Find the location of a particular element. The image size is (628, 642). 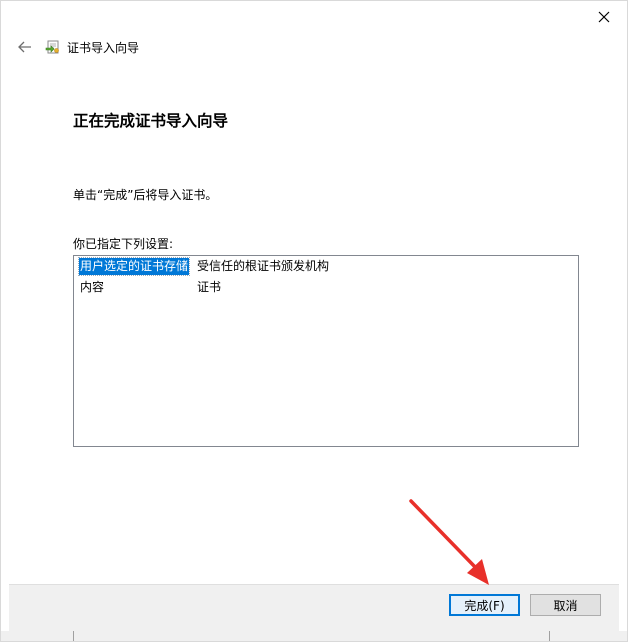

cancel-button: 取消 is located at coordinates (565, 605).